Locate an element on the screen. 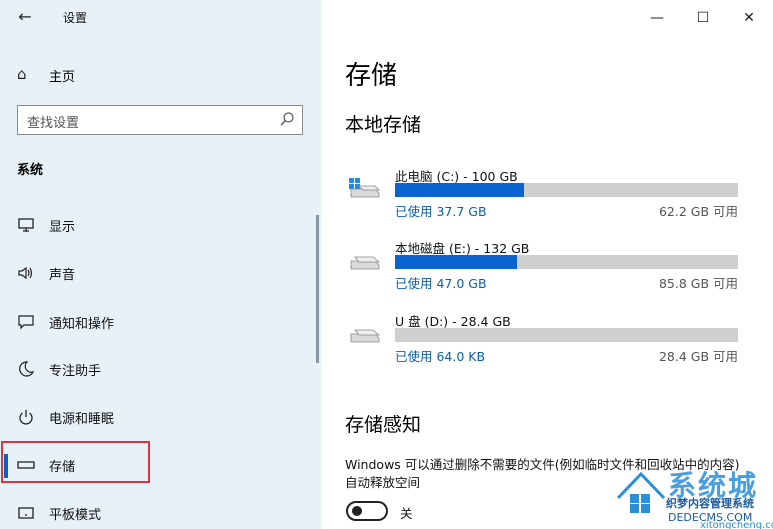  drive-c: 此电脑 (C:) - 100 GB 已使用 37.7 GB 62.2 GB 可用 is located at coordinates (547, 196).